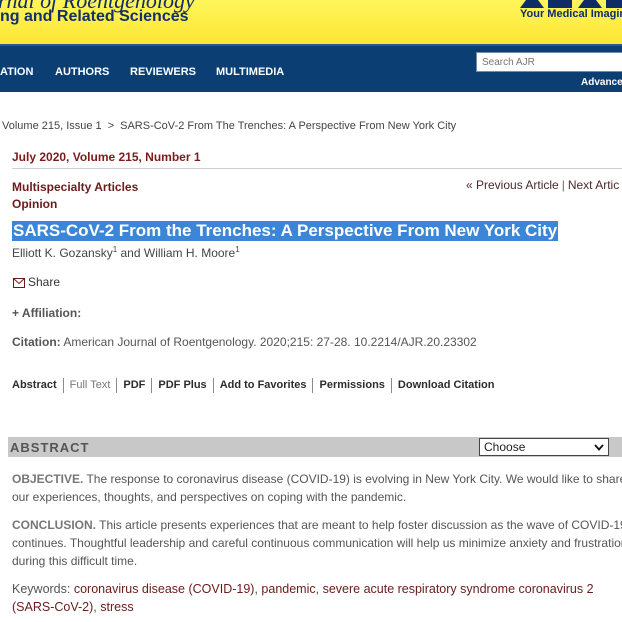  Describe the element at coordinates (48, 479) in the screenshot. I see `objective-label: OBJECTIVE.` at that location.